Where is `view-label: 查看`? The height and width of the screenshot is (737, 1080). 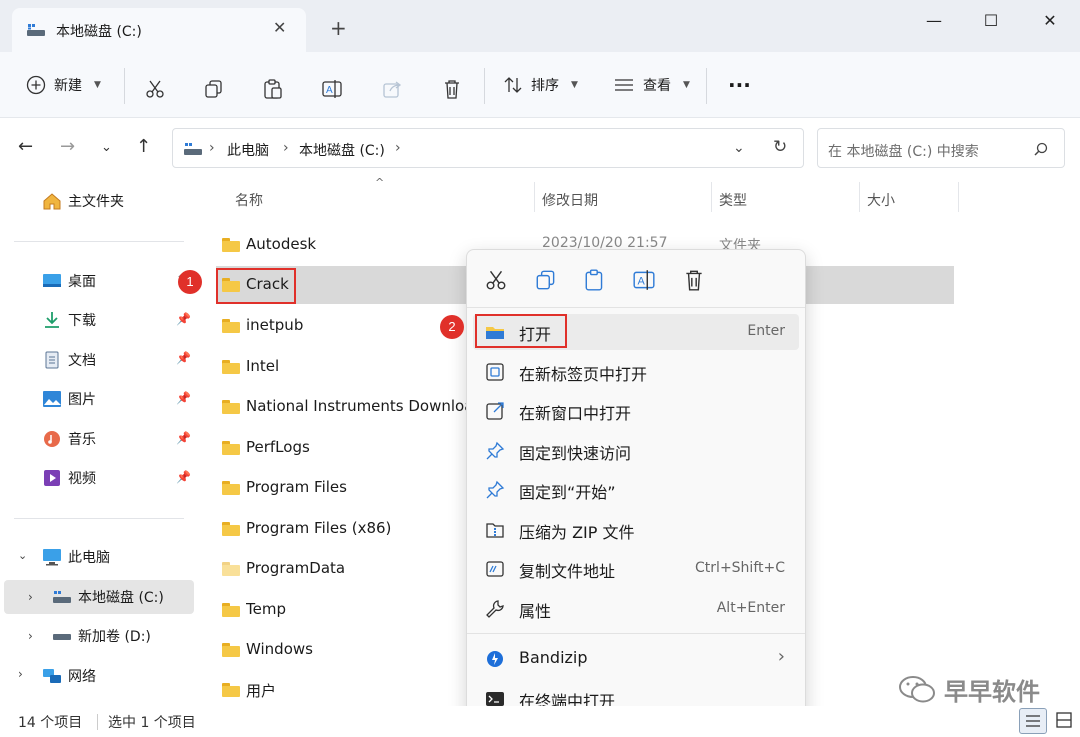 view-label: 查看 is located at coordinates (657, 86).